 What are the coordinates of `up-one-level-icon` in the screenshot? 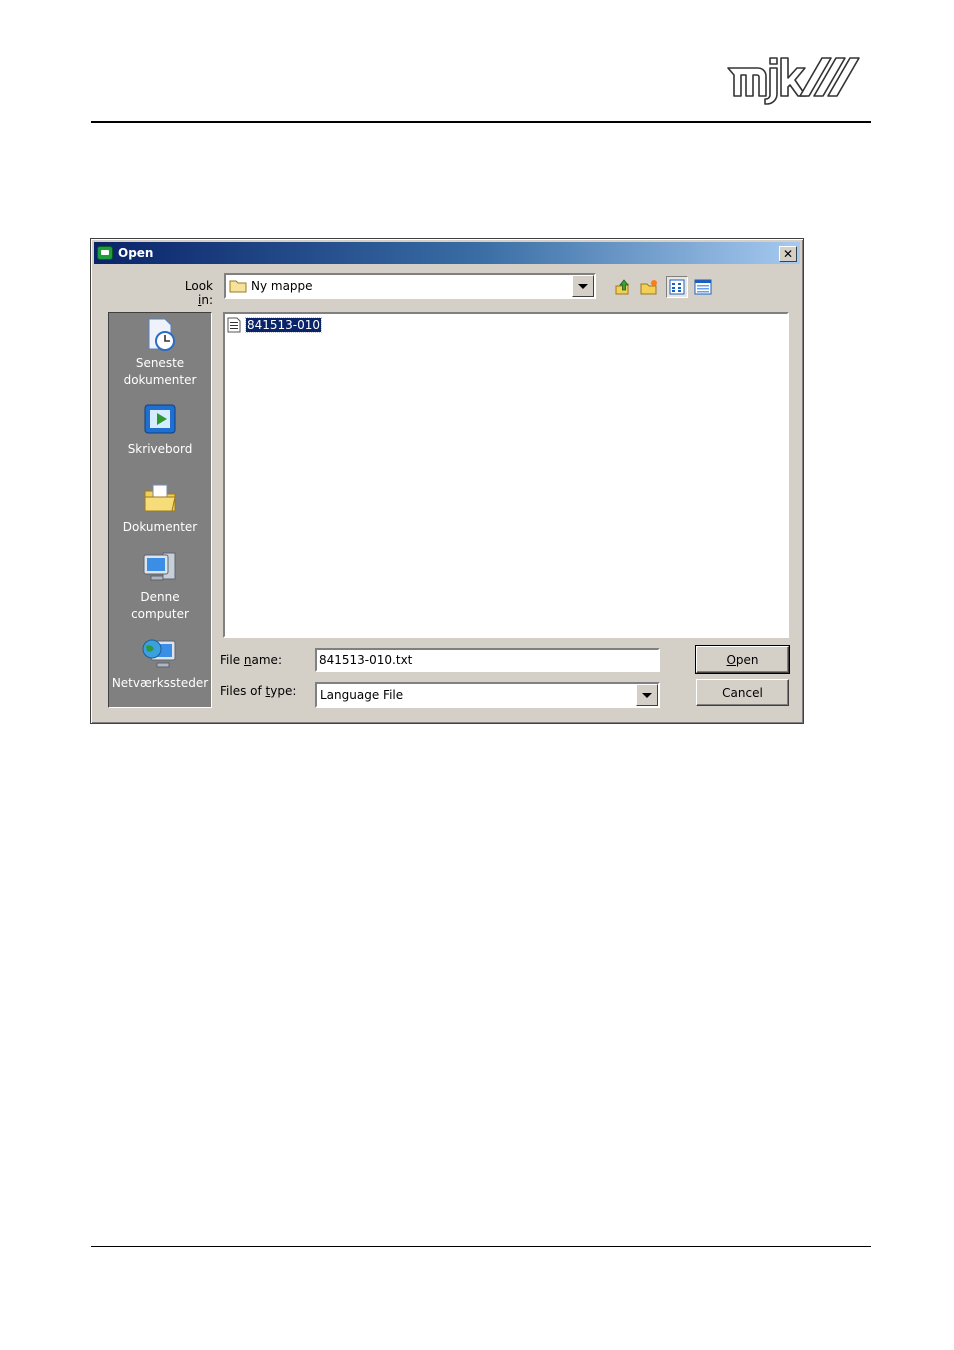 It's located at (622, 287).